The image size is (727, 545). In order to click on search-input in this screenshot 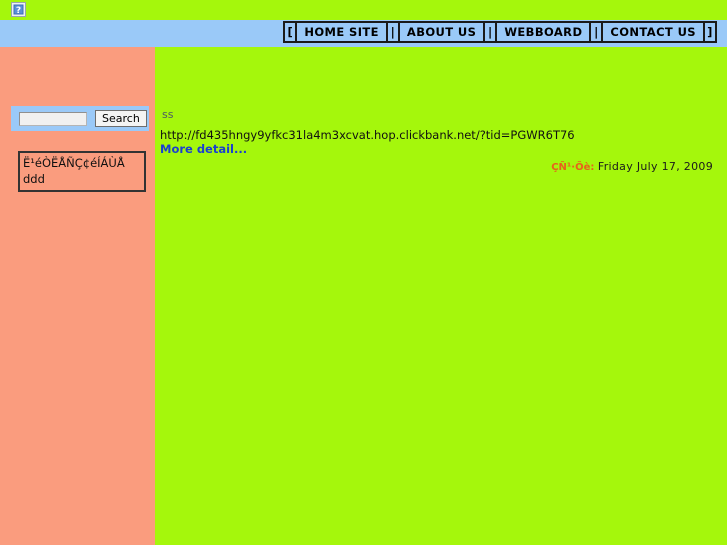, I will do `click(53, 118)`.